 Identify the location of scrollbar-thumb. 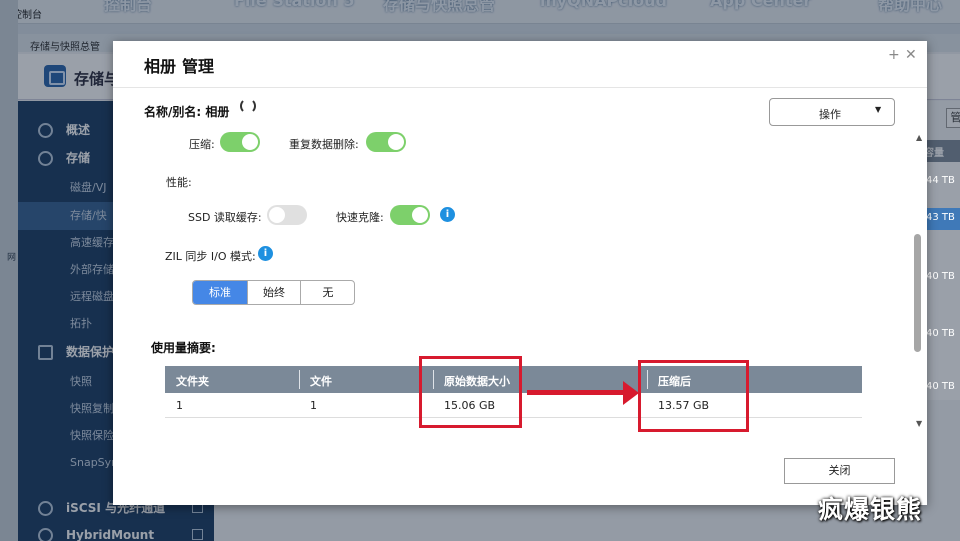
(917, 293).